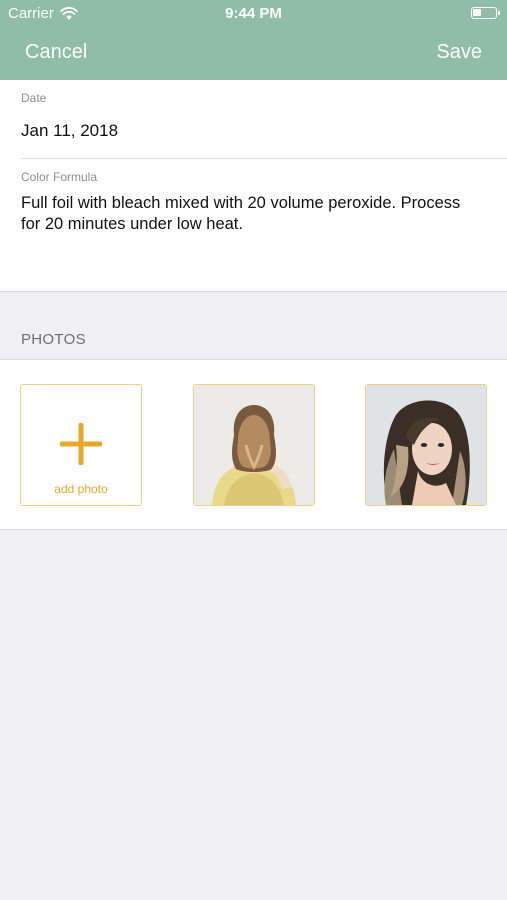  What do you see at coordinates (69, 131) in the screenshot?
I see `date-field: Jan 11, 2018` at bounding box center [69, 131].